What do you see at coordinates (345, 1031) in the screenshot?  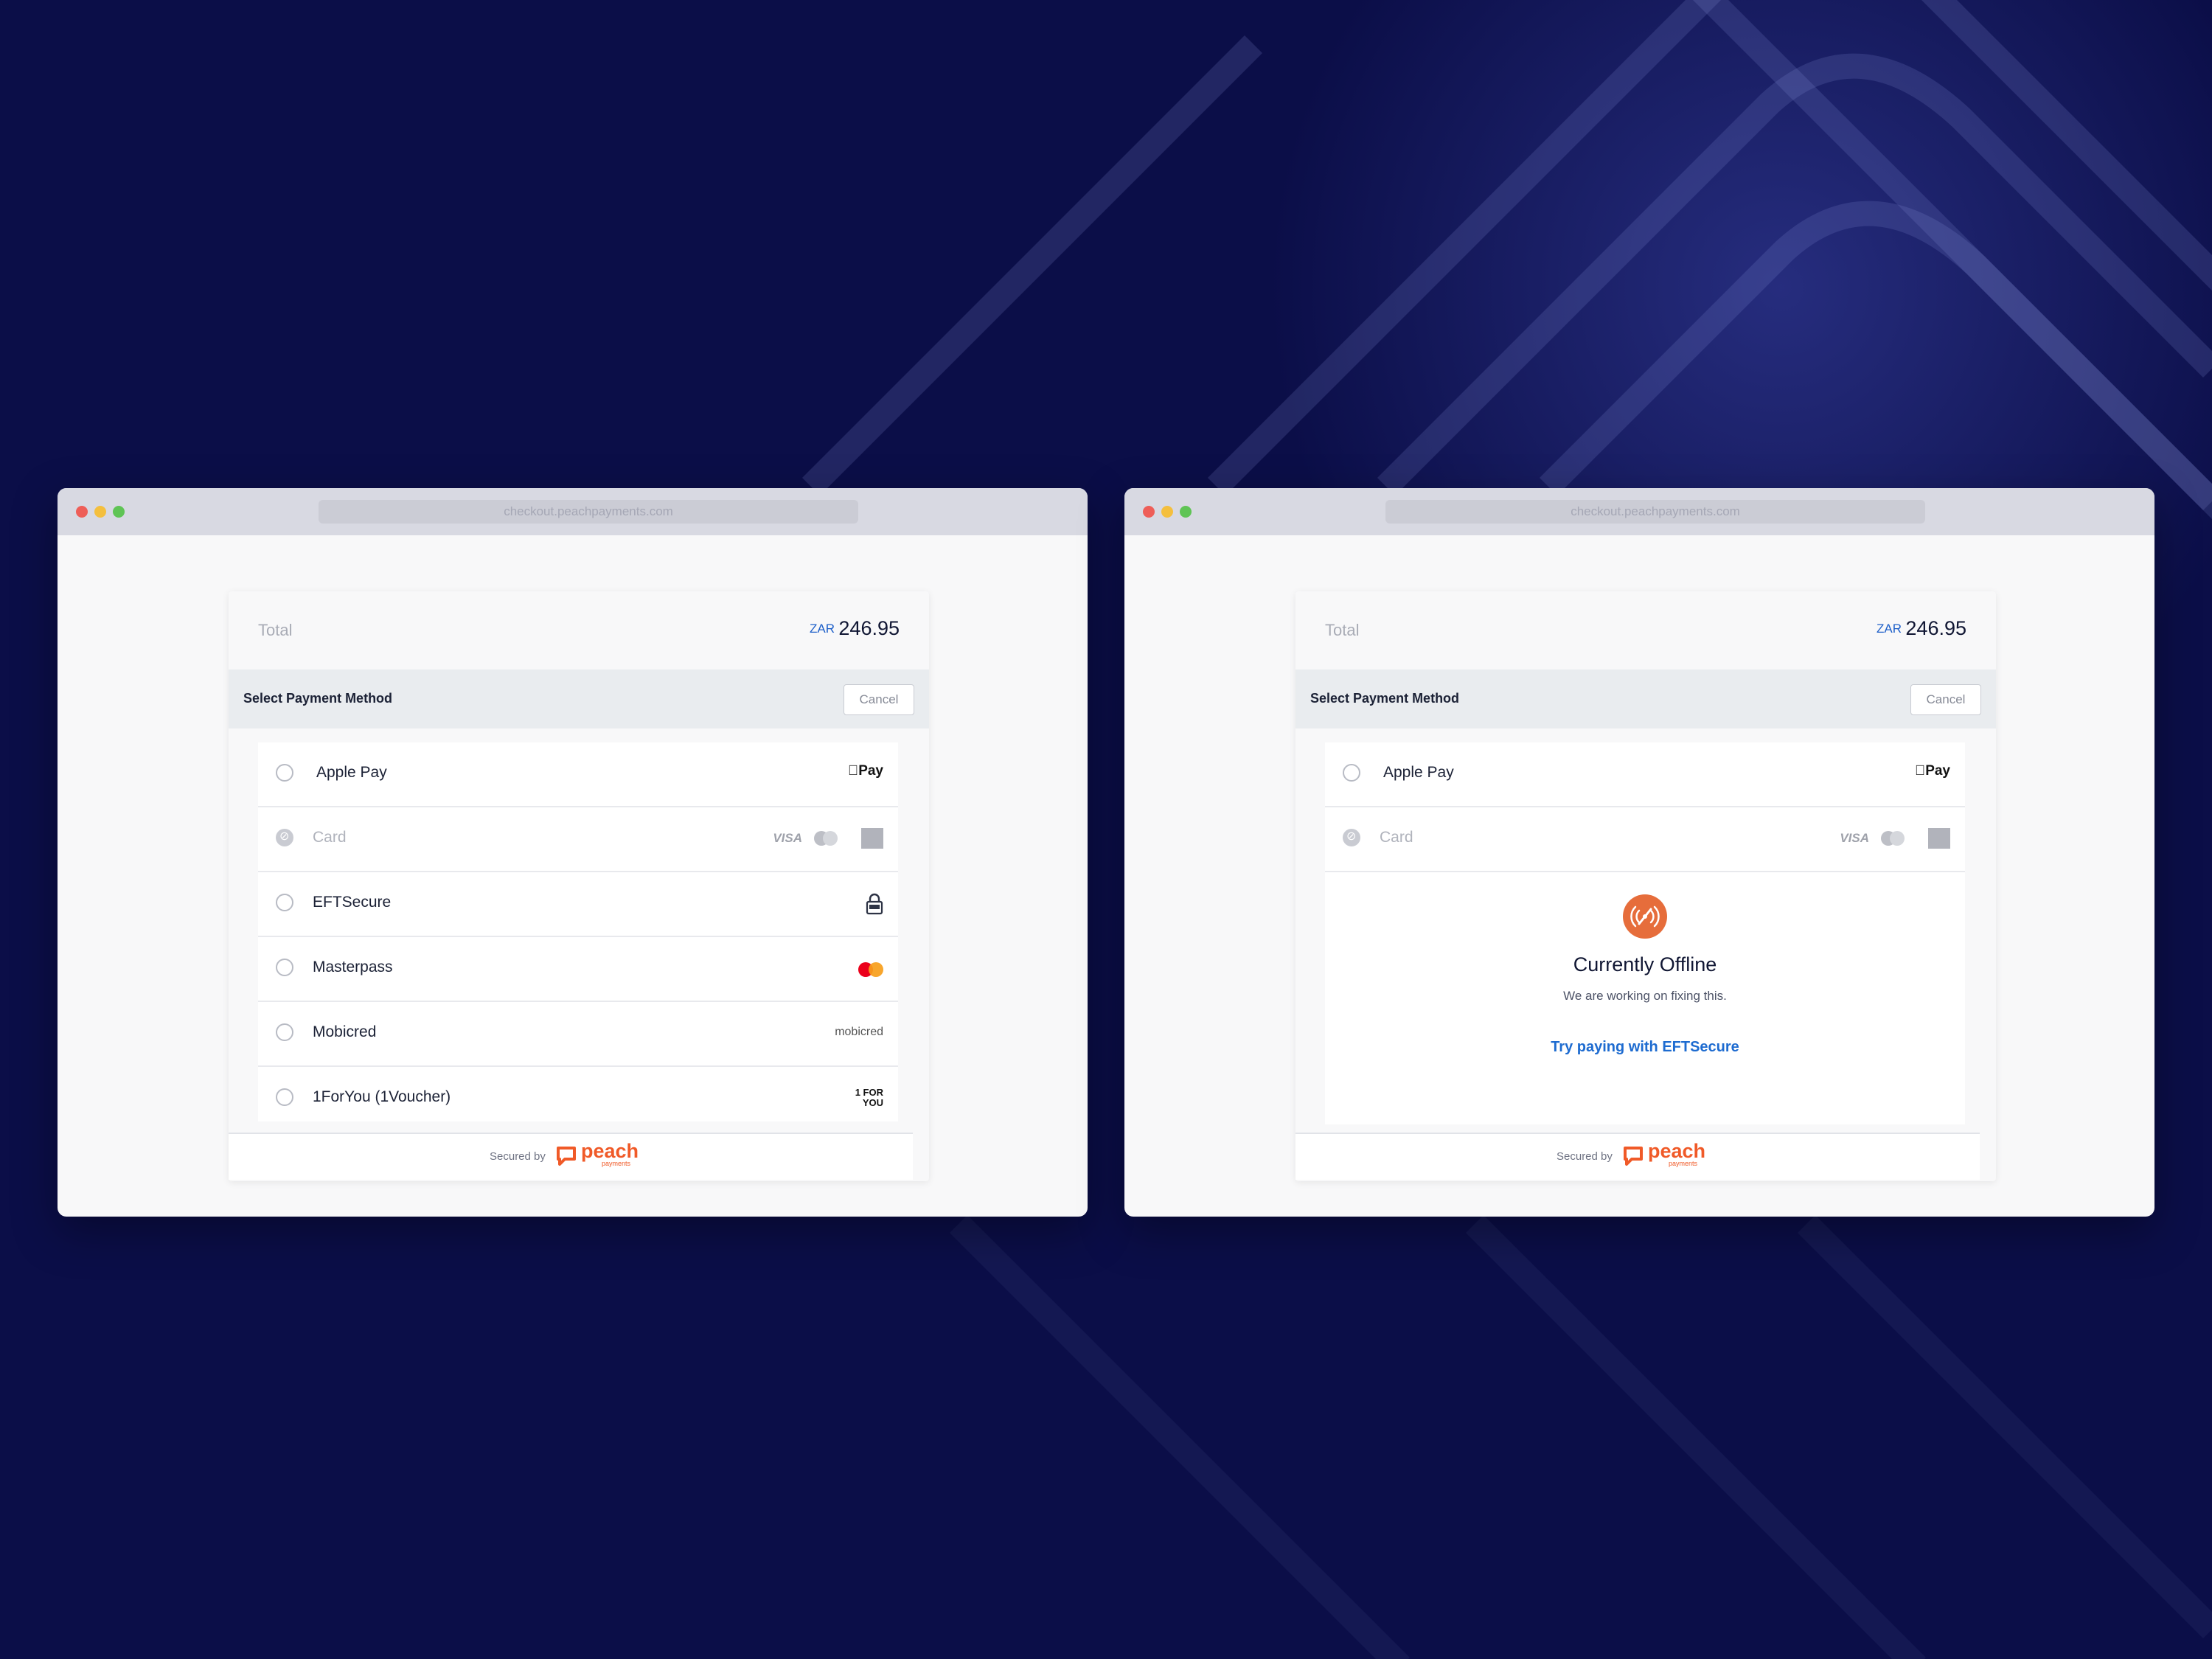 I see `payment-option-label: Mobicred` at bounding box center [345, 1031].